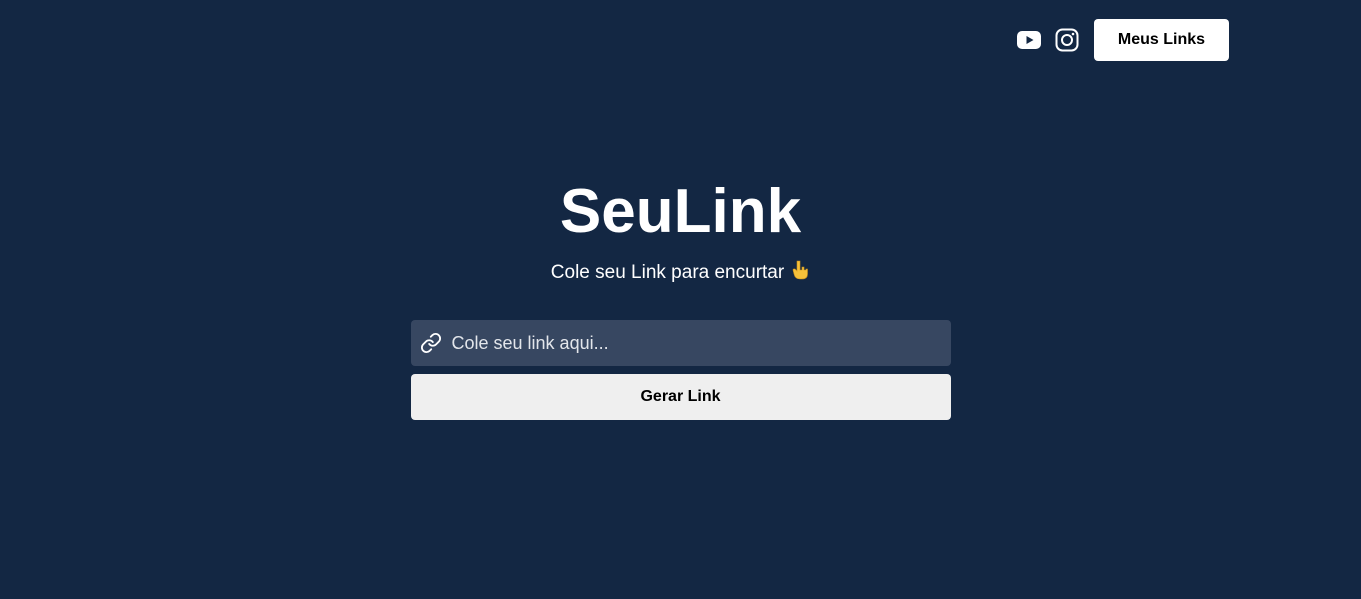  I want to click on page-title: SeuLink, so click(680, 211).